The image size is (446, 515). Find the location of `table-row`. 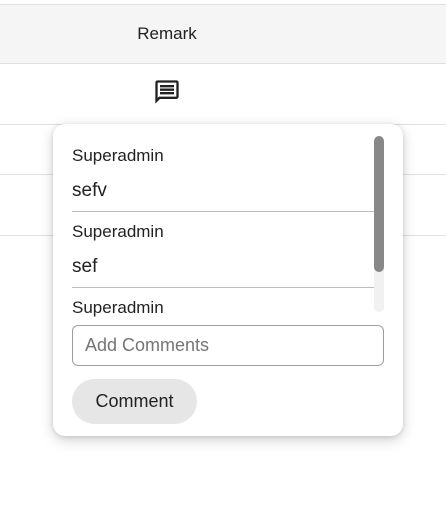

table-row is located at coordinates (223, 94).